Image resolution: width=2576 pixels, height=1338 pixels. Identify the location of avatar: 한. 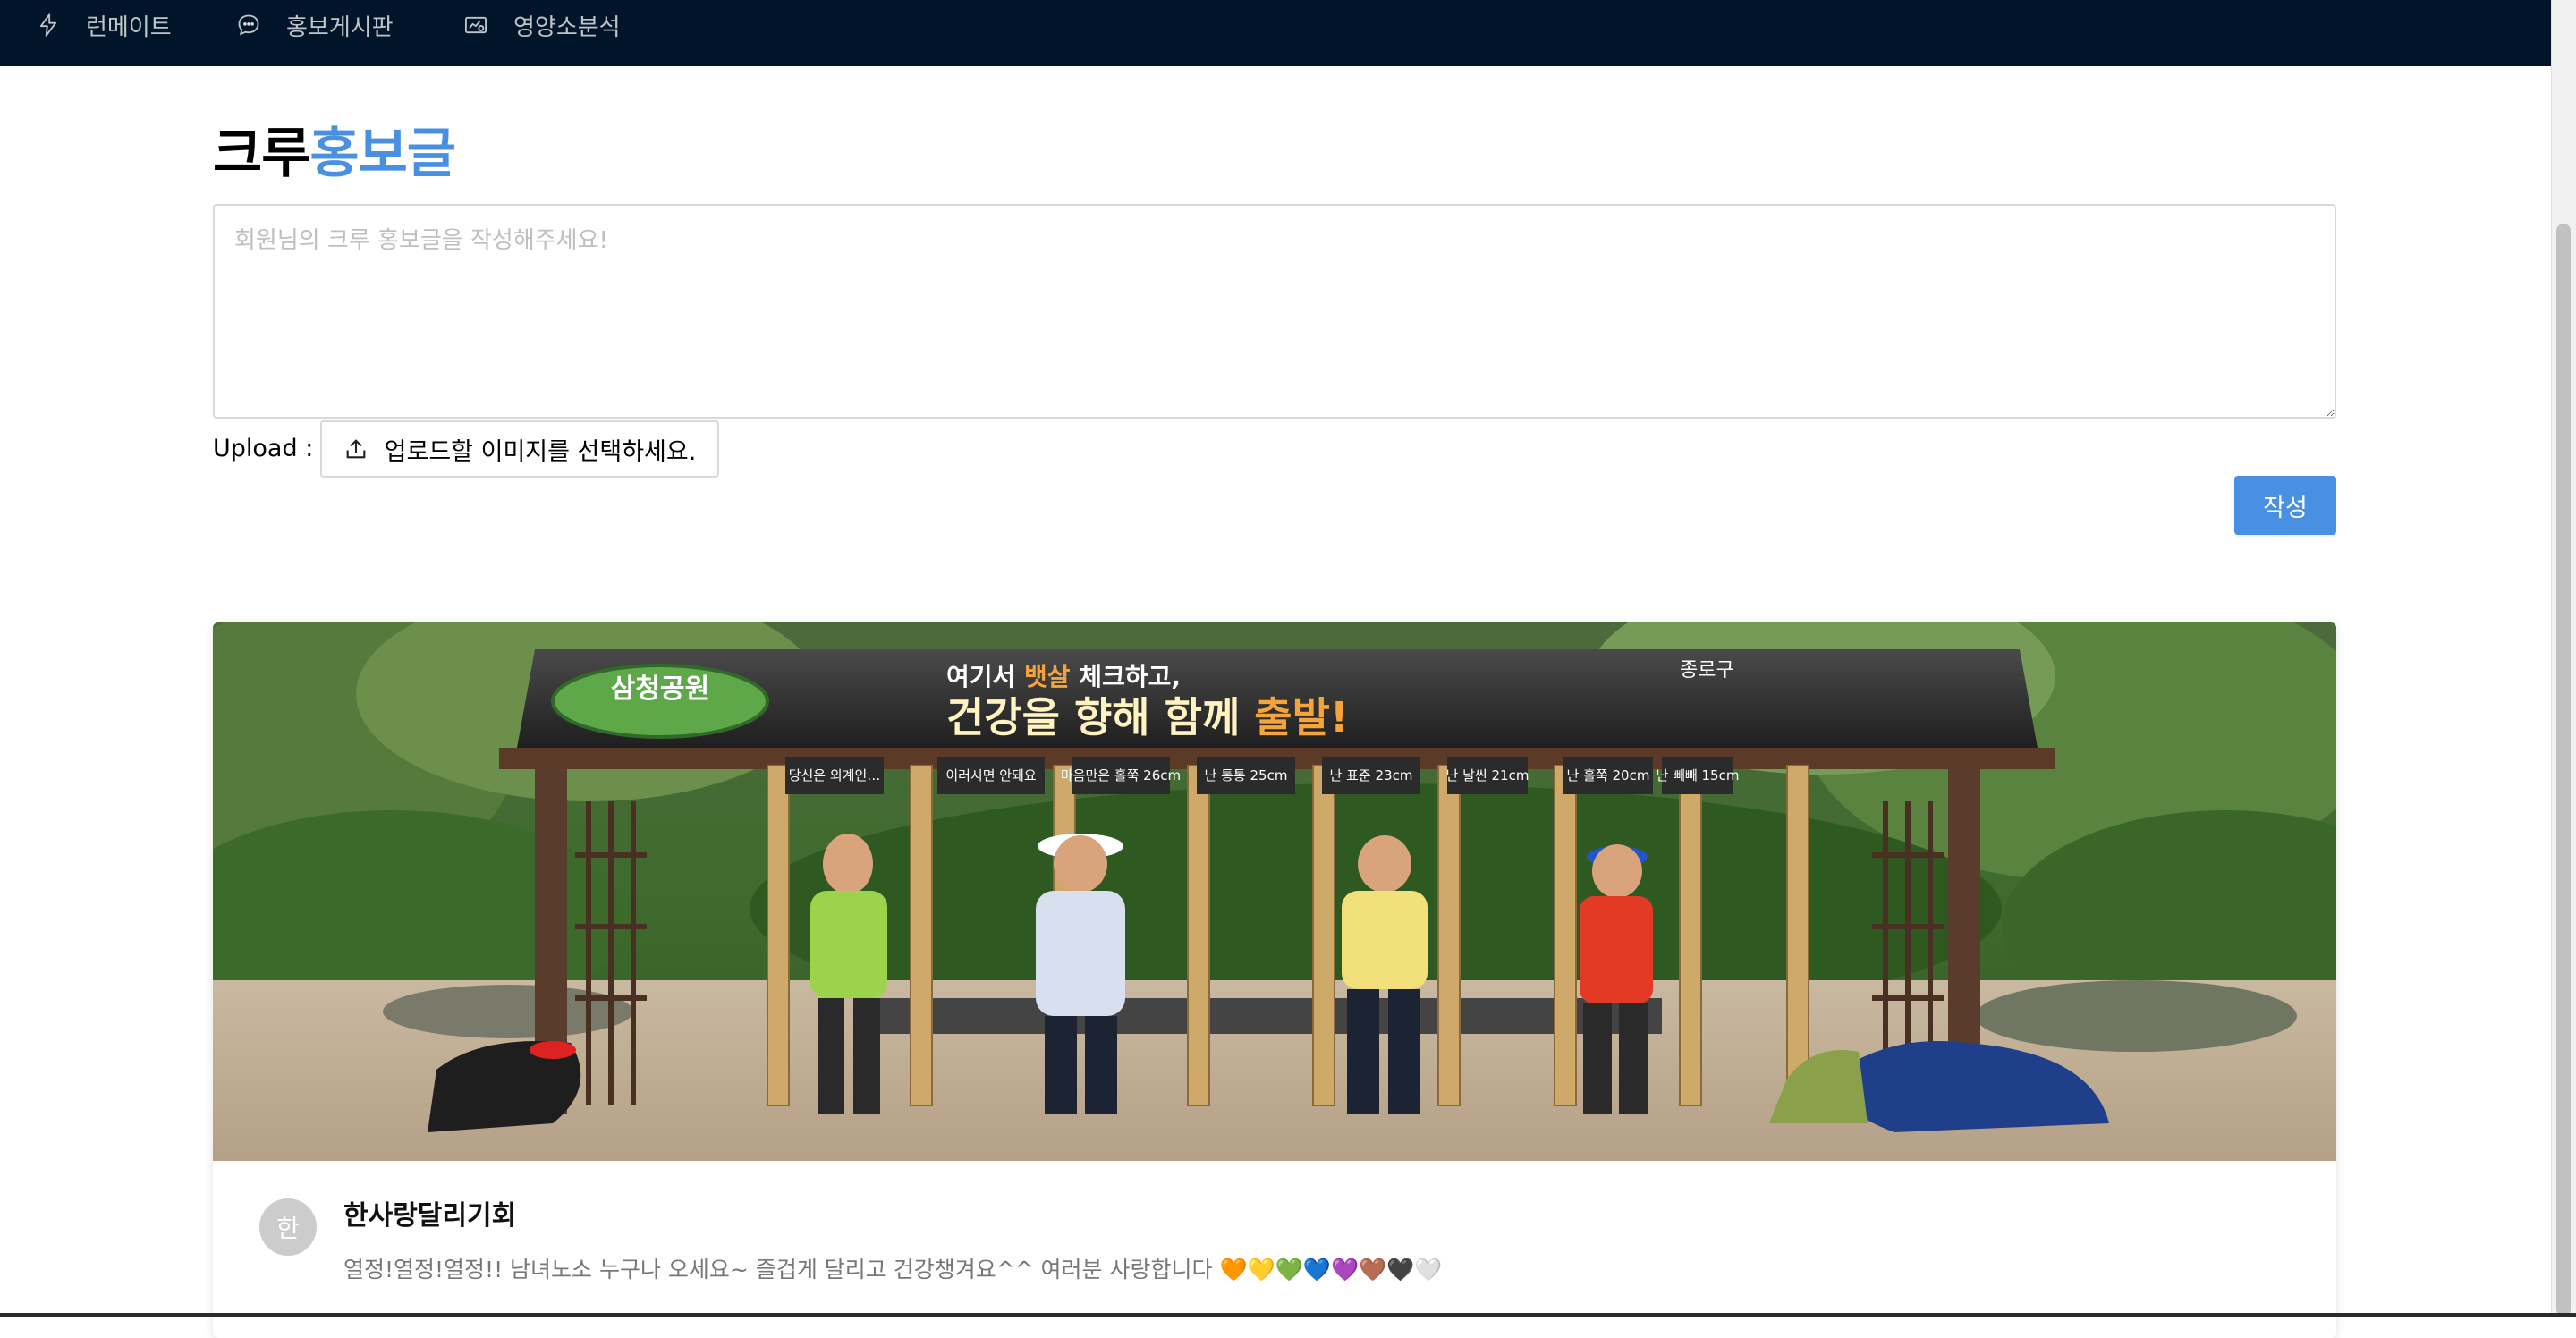
(288, 1227).